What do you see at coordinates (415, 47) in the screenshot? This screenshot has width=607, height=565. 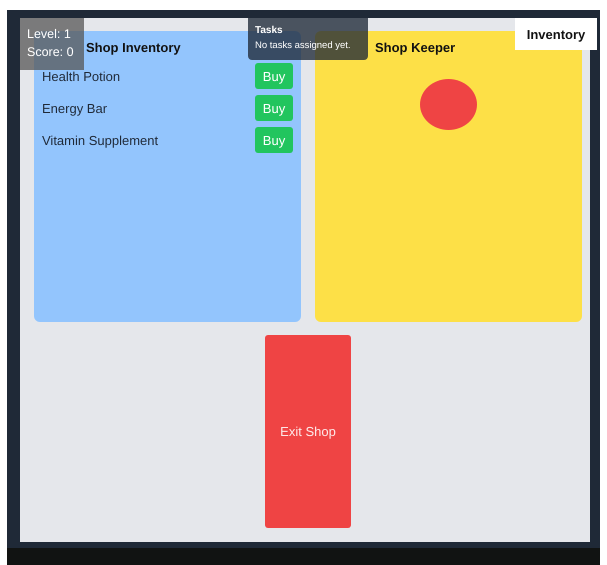 I see `panel-title: Shop Keeper` at bounding box center [415, 47].